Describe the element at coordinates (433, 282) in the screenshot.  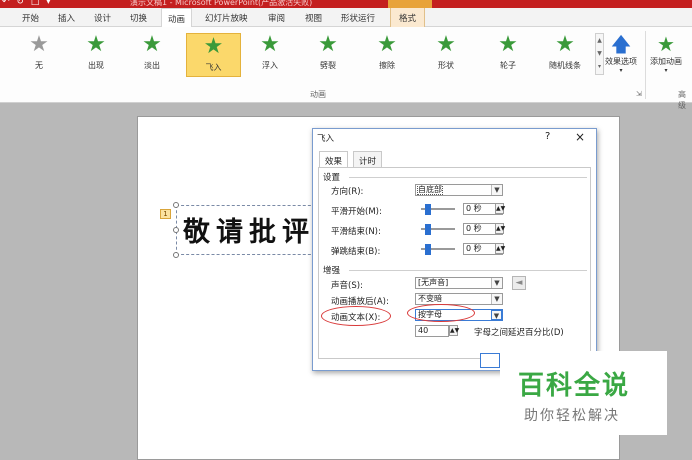
I see `sound-value: [无声音]` at that location.